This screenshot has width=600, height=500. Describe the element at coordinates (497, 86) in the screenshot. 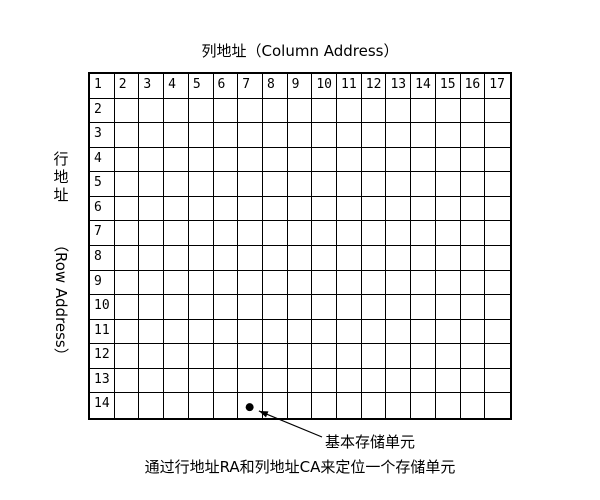

I see `column-number: 17` at that location.